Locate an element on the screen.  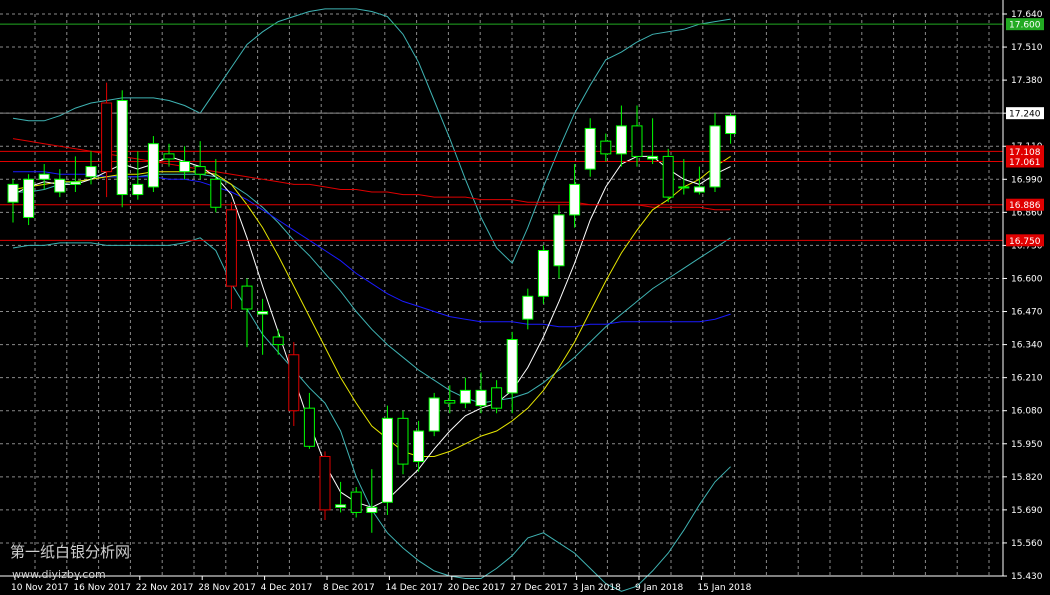
y-tick-label: 16.340 is located at coordinates (1027, 346).